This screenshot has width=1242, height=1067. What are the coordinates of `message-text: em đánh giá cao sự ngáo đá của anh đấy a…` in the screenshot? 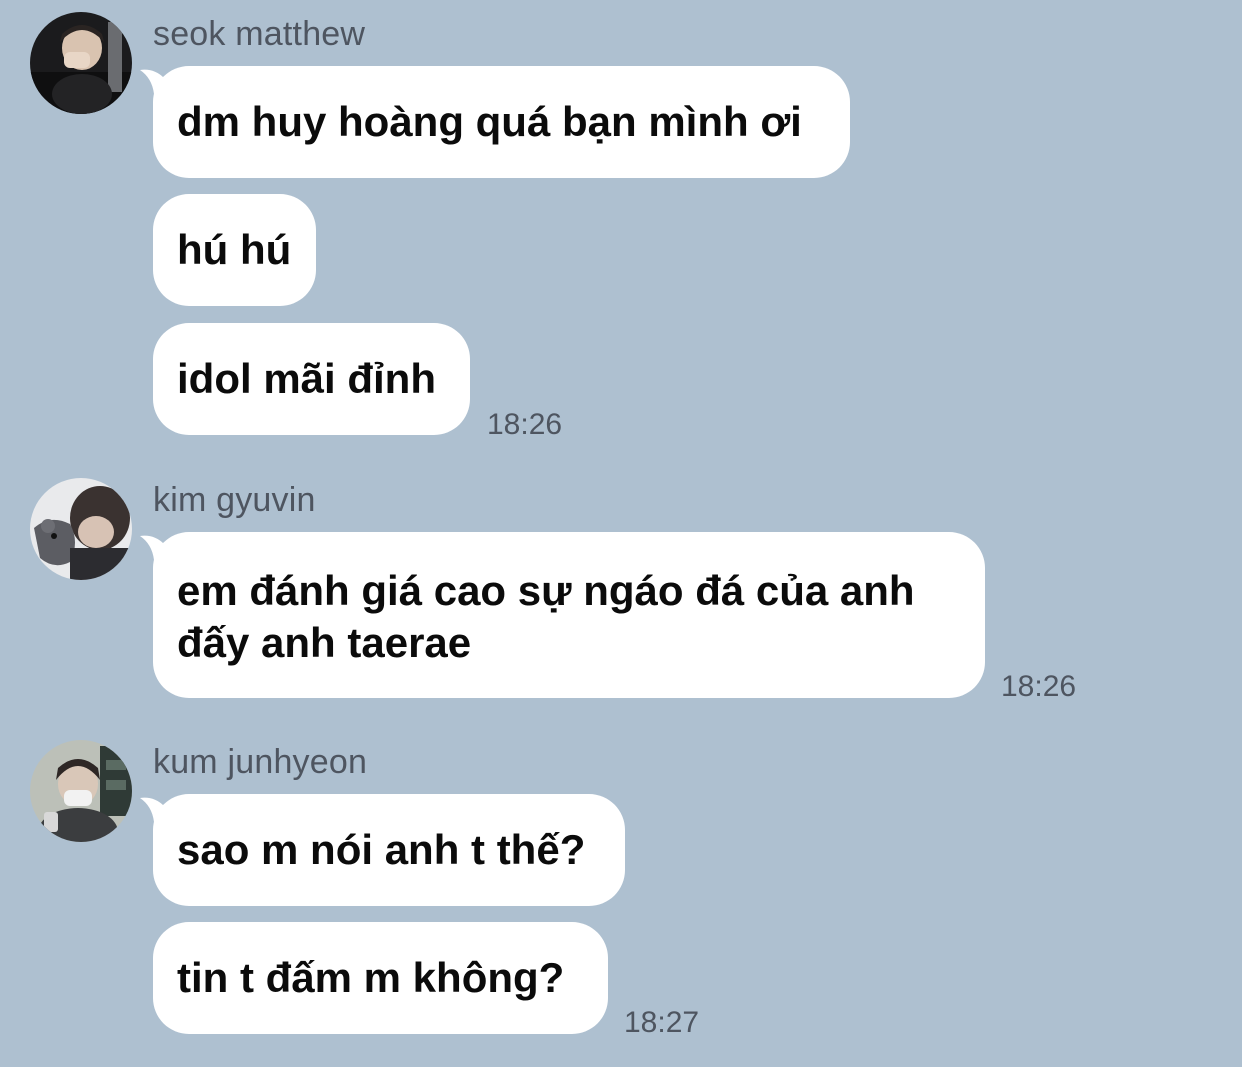 It's located at (546, 616).